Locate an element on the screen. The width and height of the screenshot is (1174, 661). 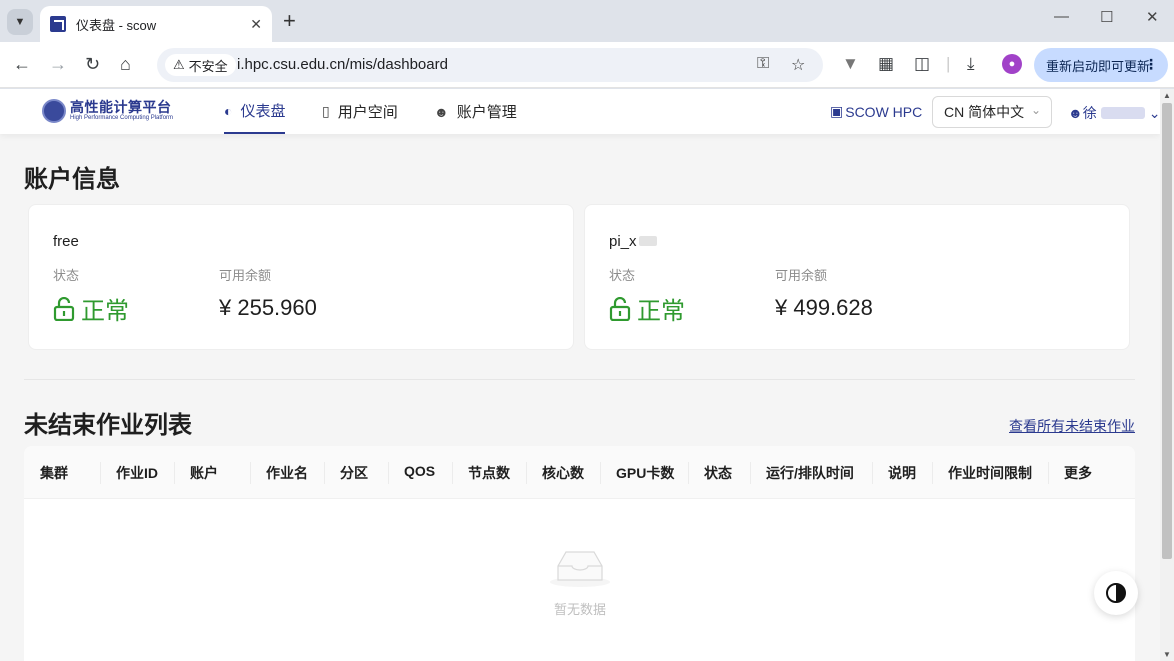
col-time-limit: 作业时间限制 is located at coordinates (990, 473).